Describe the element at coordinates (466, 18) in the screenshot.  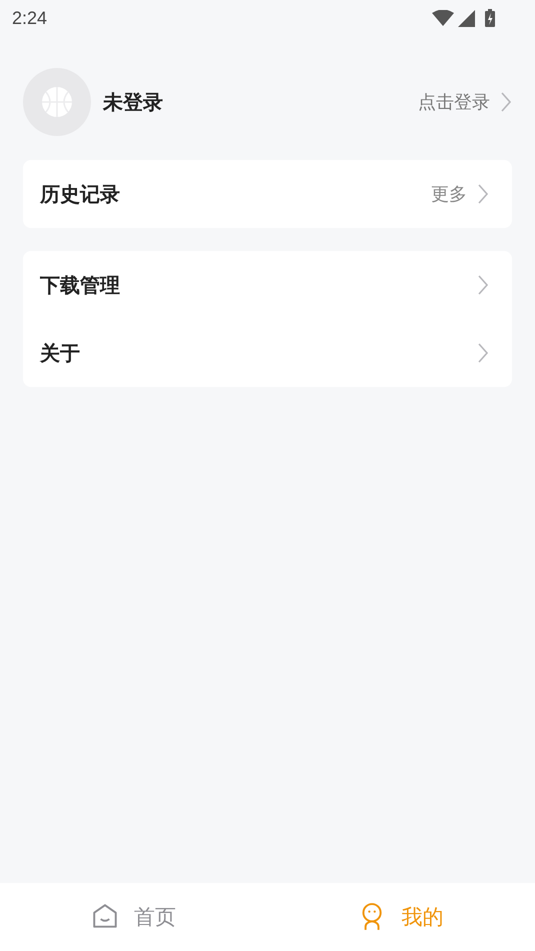
I see `signal-icon` at that location.